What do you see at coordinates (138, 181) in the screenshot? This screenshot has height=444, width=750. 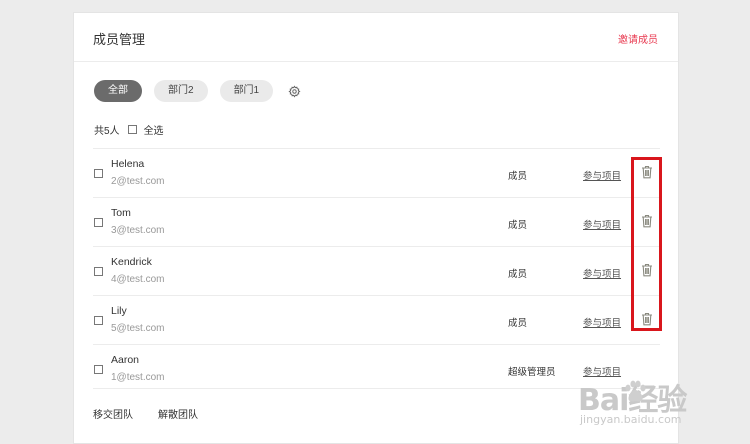 I see `member-email: 2@test.com` at bounding box center [138, 181].